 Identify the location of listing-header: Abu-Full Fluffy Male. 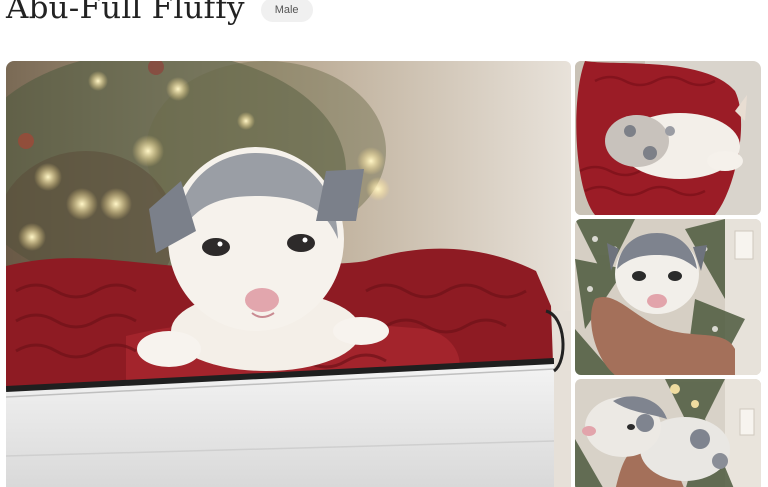
(159, 15).